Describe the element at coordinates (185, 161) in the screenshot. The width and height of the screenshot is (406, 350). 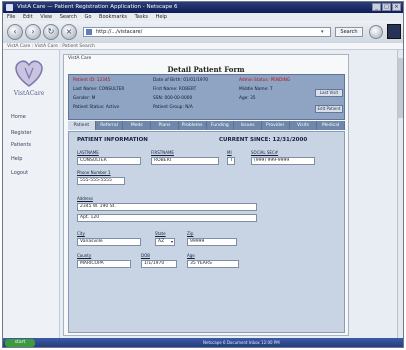
I see `firstname-field: ROBERT` at that location.